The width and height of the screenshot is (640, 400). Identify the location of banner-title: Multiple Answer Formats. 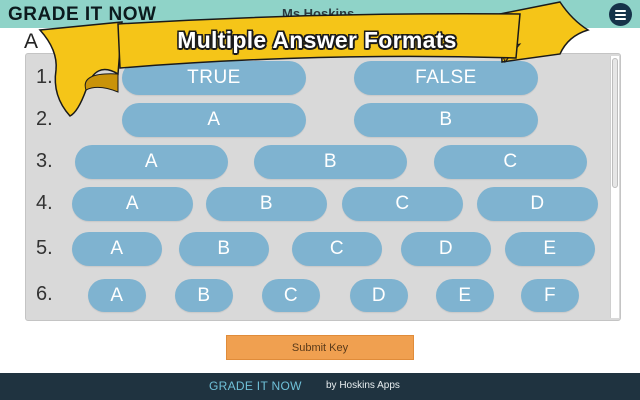
(317, 40).